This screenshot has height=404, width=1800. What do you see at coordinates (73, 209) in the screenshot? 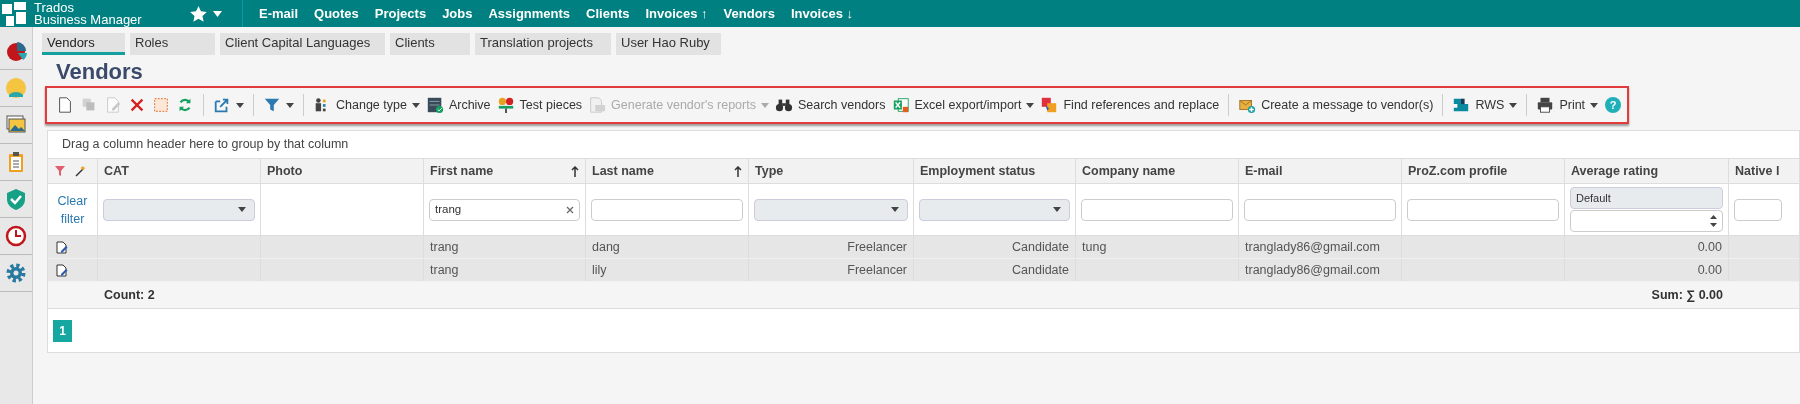
I see `clear-filter-link: Clear filter` at bounding box center [73, 209].